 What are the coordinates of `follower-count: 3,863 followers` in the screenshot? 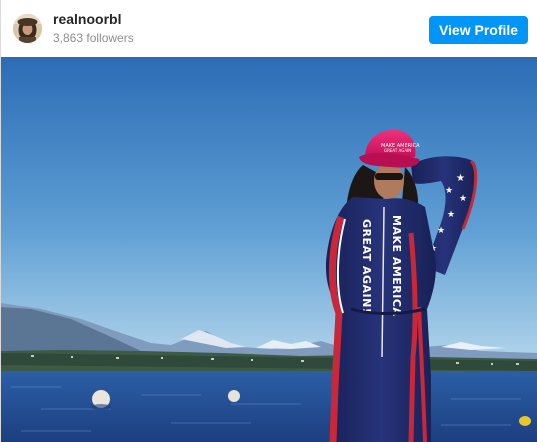 It's located at (93, 38).